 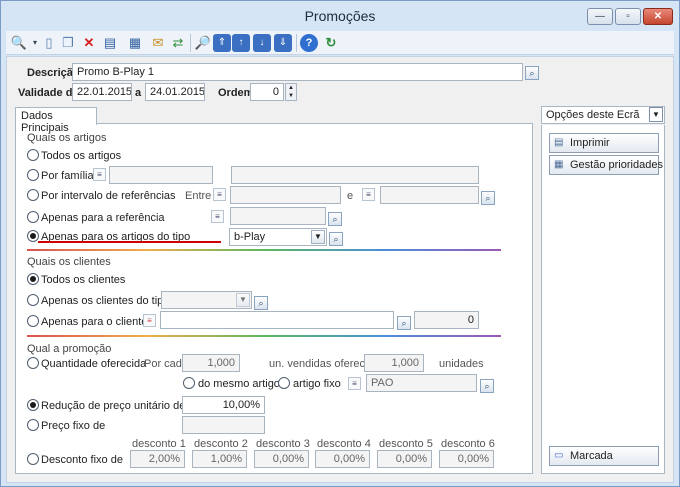 I want to click on first-record-icon: ⇑, so click(x=222, y=43).